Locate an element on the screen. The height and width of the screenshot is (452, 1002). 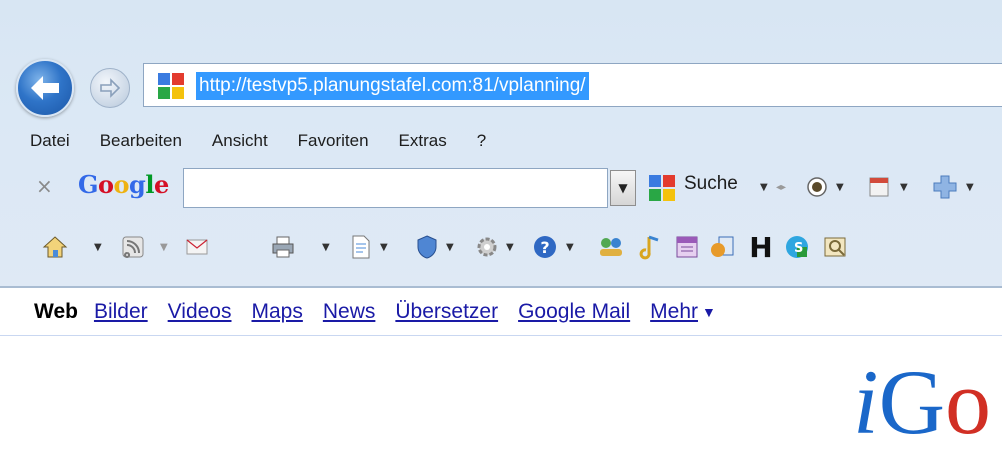
calendar-page-icon is located at coordinates (879, 187).